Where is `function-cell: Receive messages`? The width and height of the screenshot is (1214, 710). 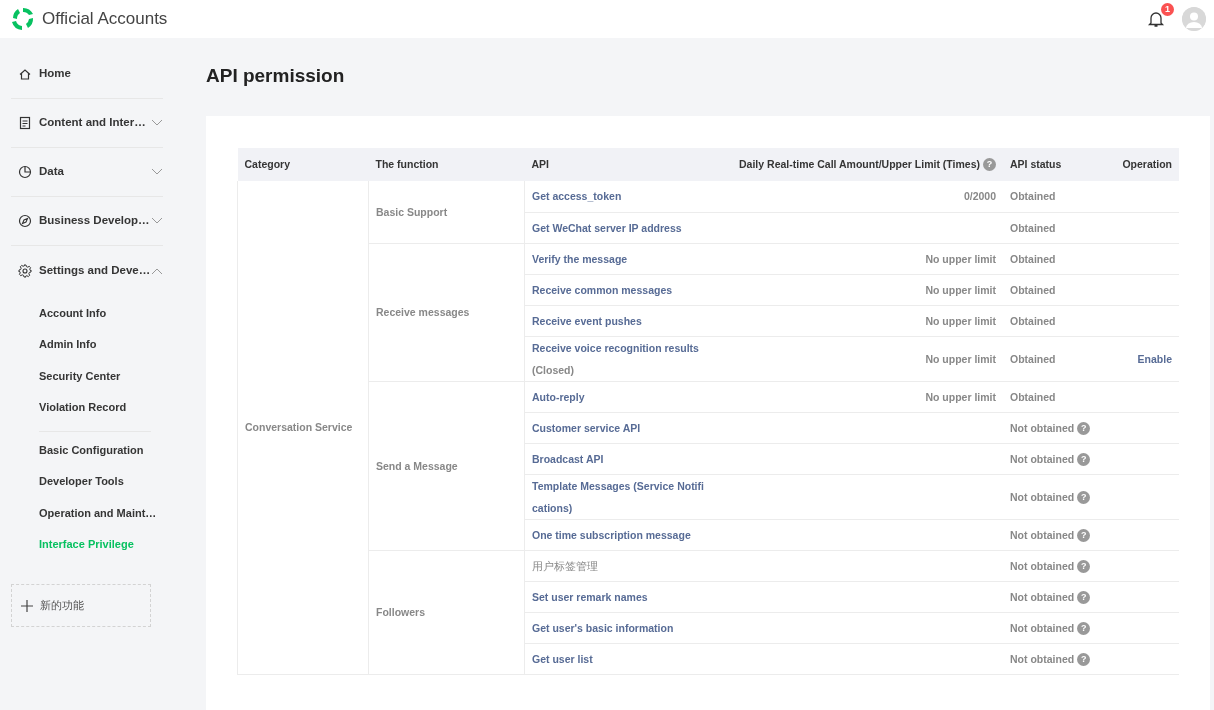 function-cell: Receive messages is located at coordinates (446, 312).